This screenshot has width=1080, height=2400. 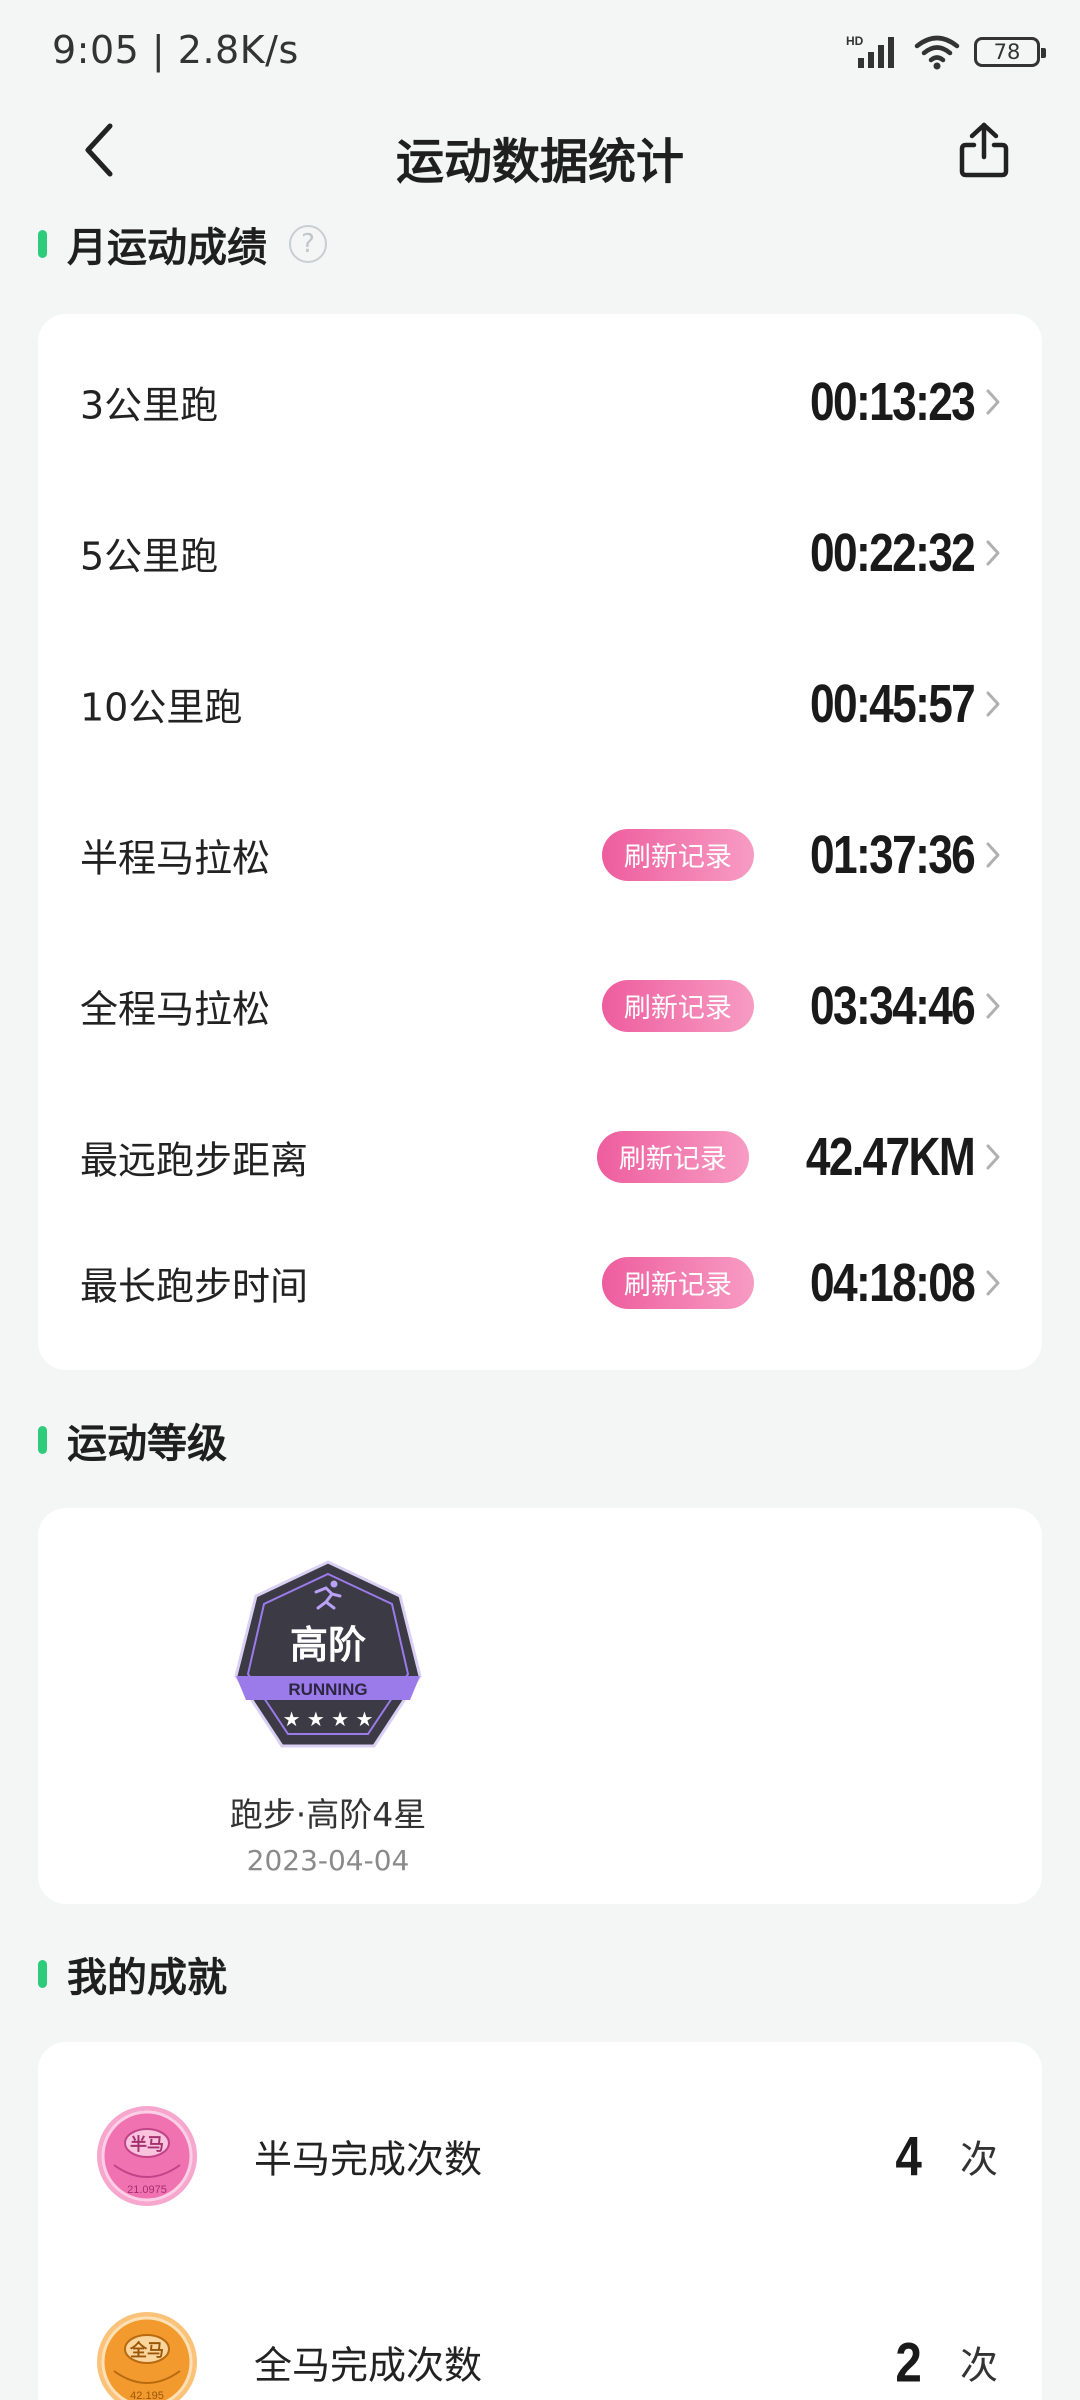 What do you see at coordinates (539, 162) in the screenshot?
I see `page-title: 运动数据统计` at bounding box center [539, 162].